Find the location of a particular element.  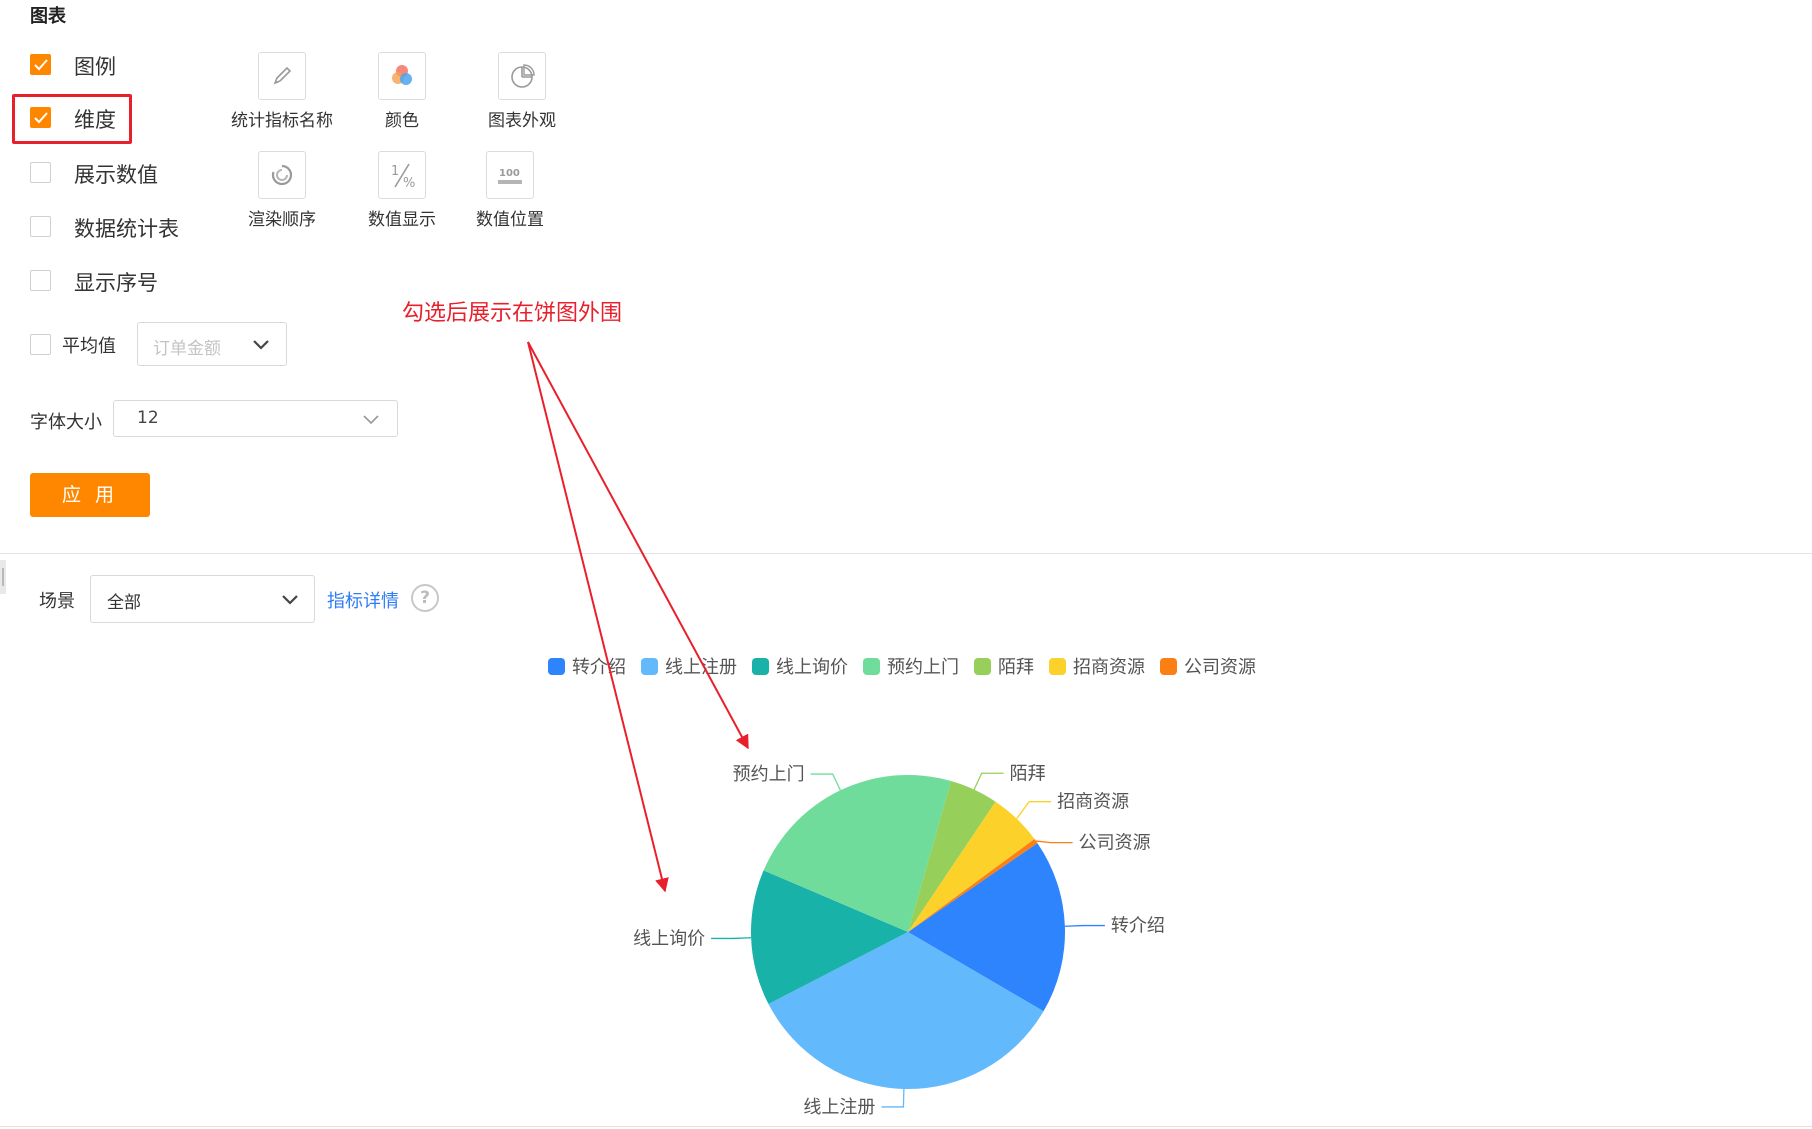

annotation-text: 勾选后展示在饼图外围 is located at coordinates (512, 313).